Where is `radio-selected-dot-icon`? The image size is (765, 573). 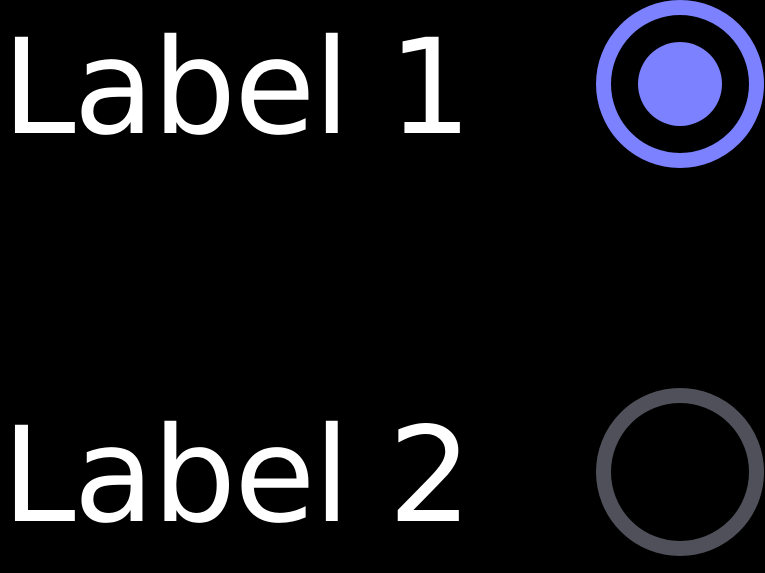 radio-selected-dot-icon is located at coordinates (680, 84).